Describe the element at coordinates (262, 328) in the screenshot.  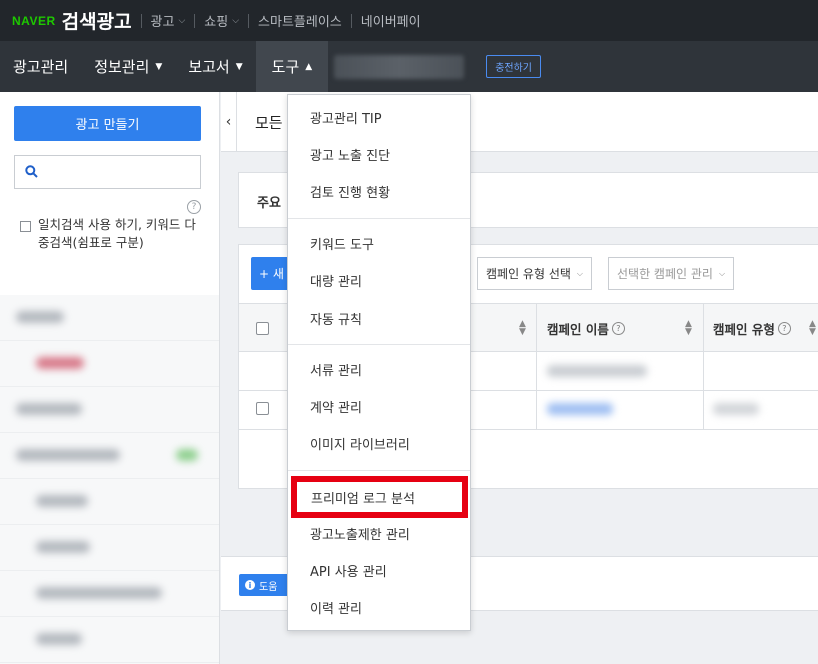
I see `select-all-checkbox` at that location.